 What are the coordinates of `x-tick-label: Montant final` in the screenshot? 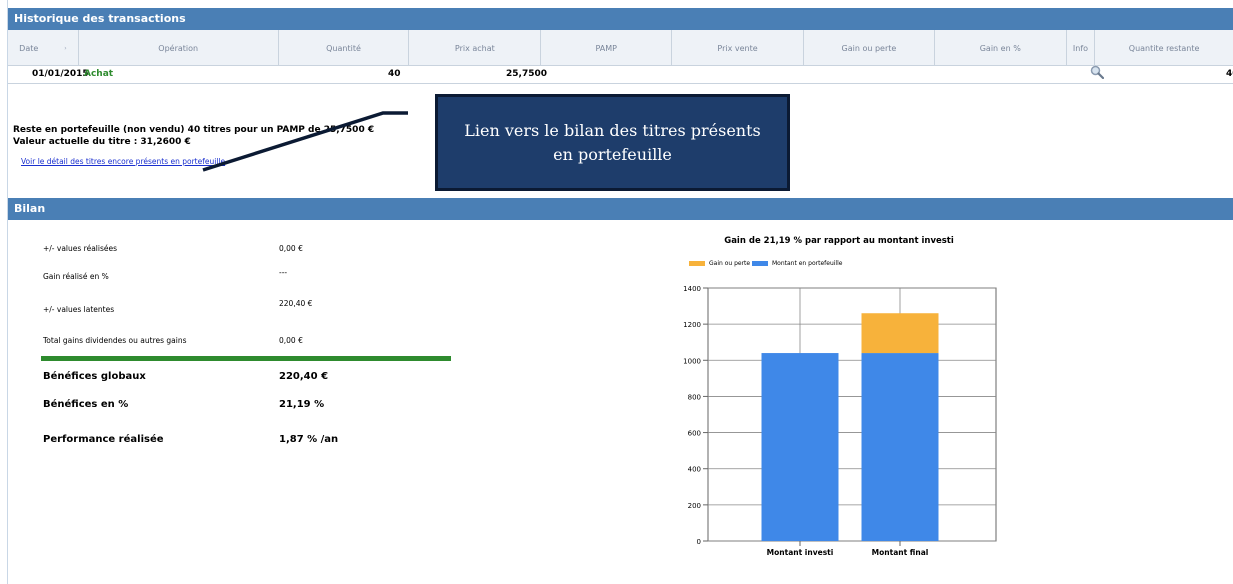 It's located at (900, 552).